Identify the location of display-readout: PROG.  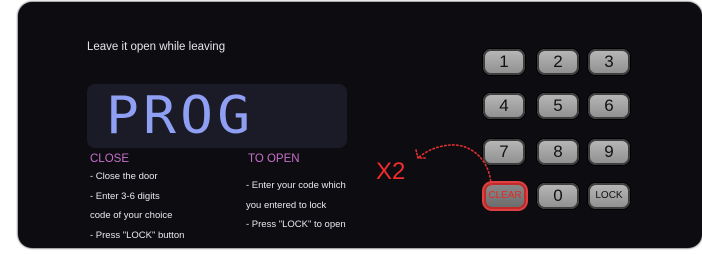
(180, 116).